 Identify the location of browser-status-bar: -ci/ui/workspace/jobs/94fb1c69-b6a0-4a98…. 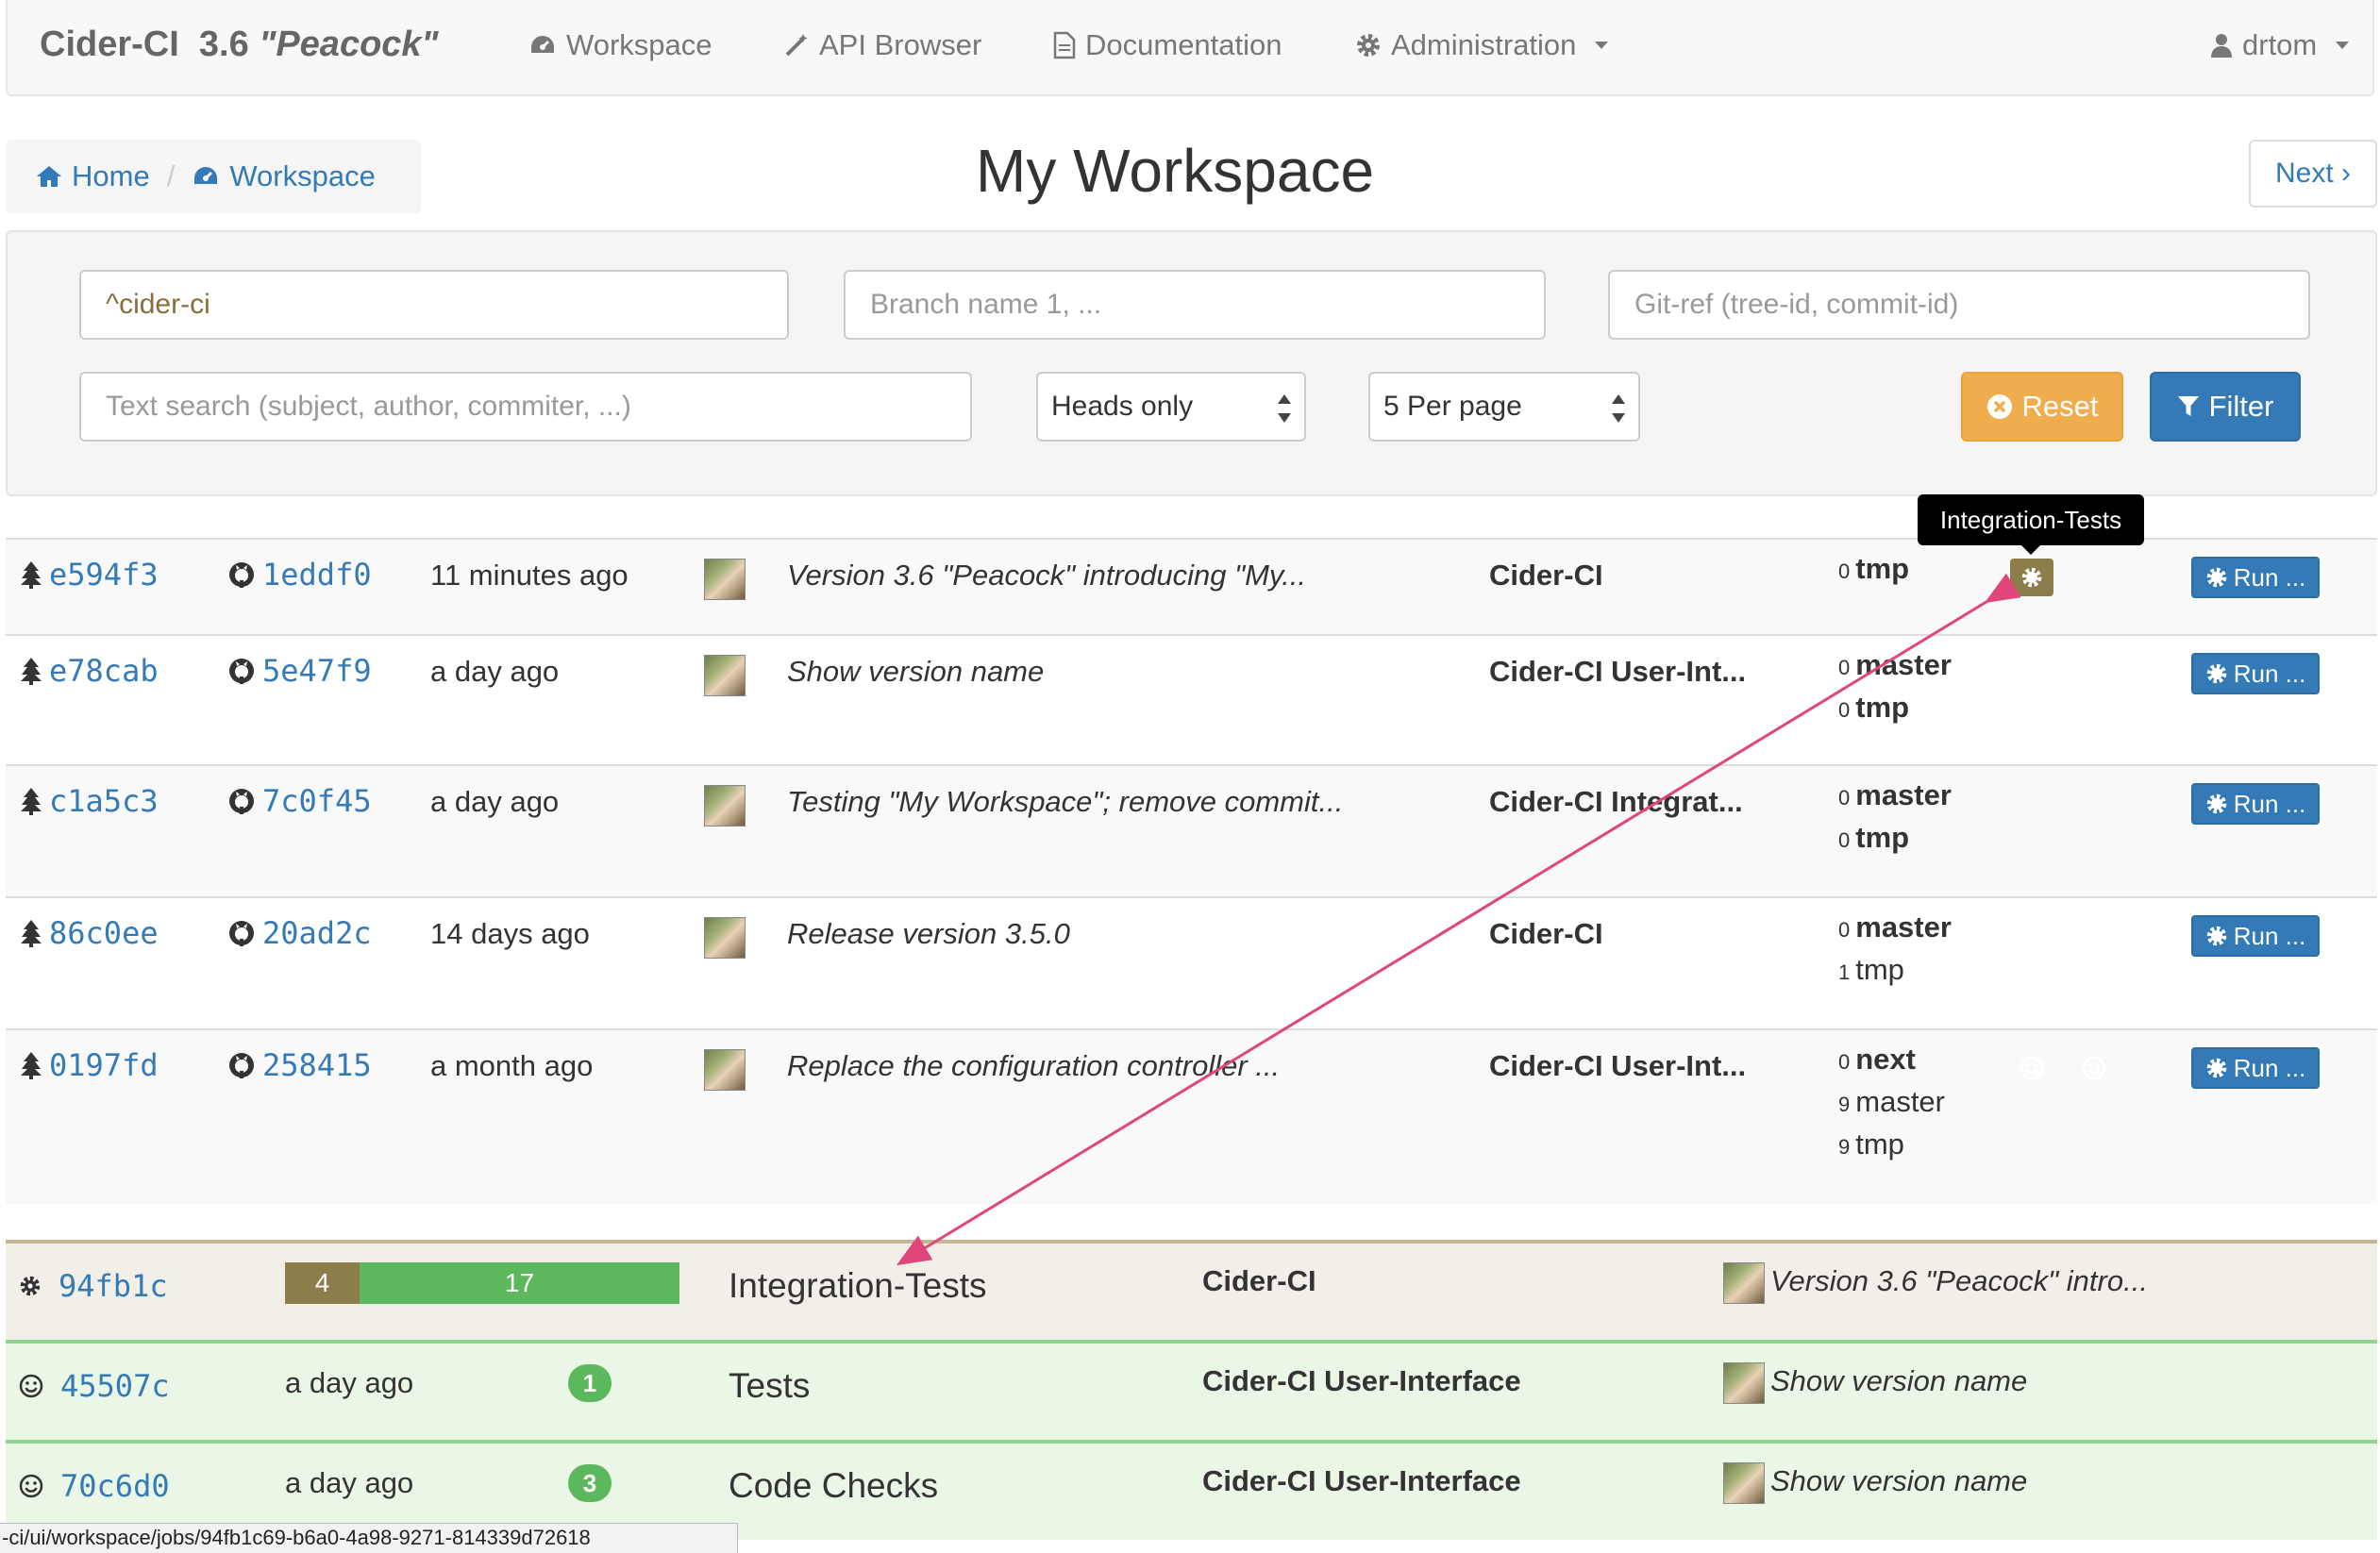
(369, 1538).